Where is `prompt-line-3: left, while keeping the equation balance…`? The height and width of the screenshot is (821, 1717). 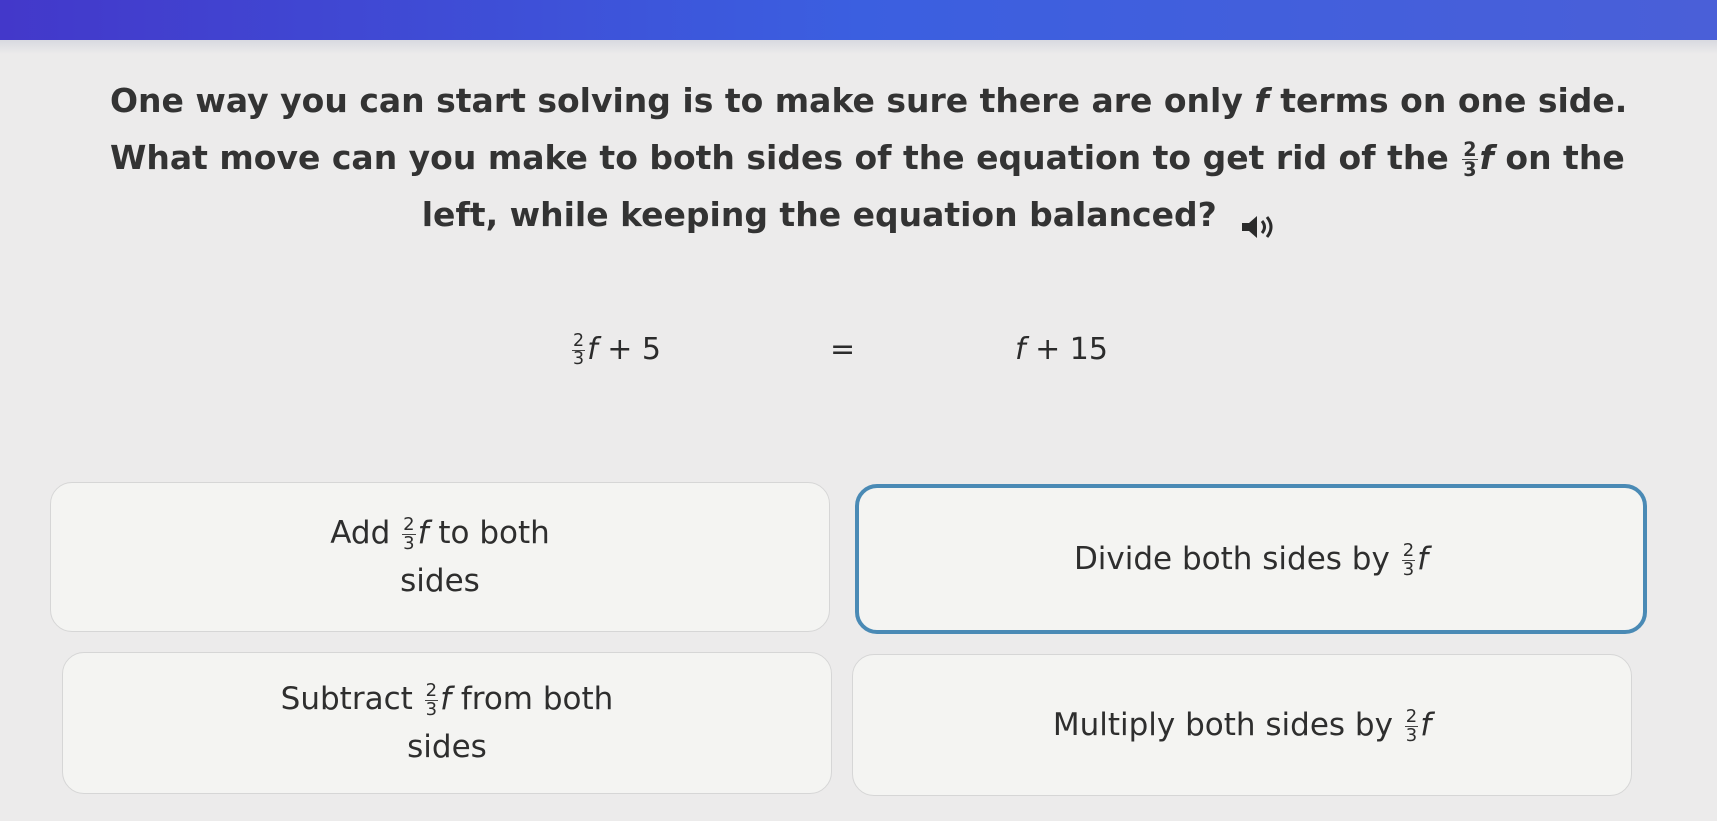
prompt-line-3: left, while keeping the equation balance… is located at coordinates (850, 214).